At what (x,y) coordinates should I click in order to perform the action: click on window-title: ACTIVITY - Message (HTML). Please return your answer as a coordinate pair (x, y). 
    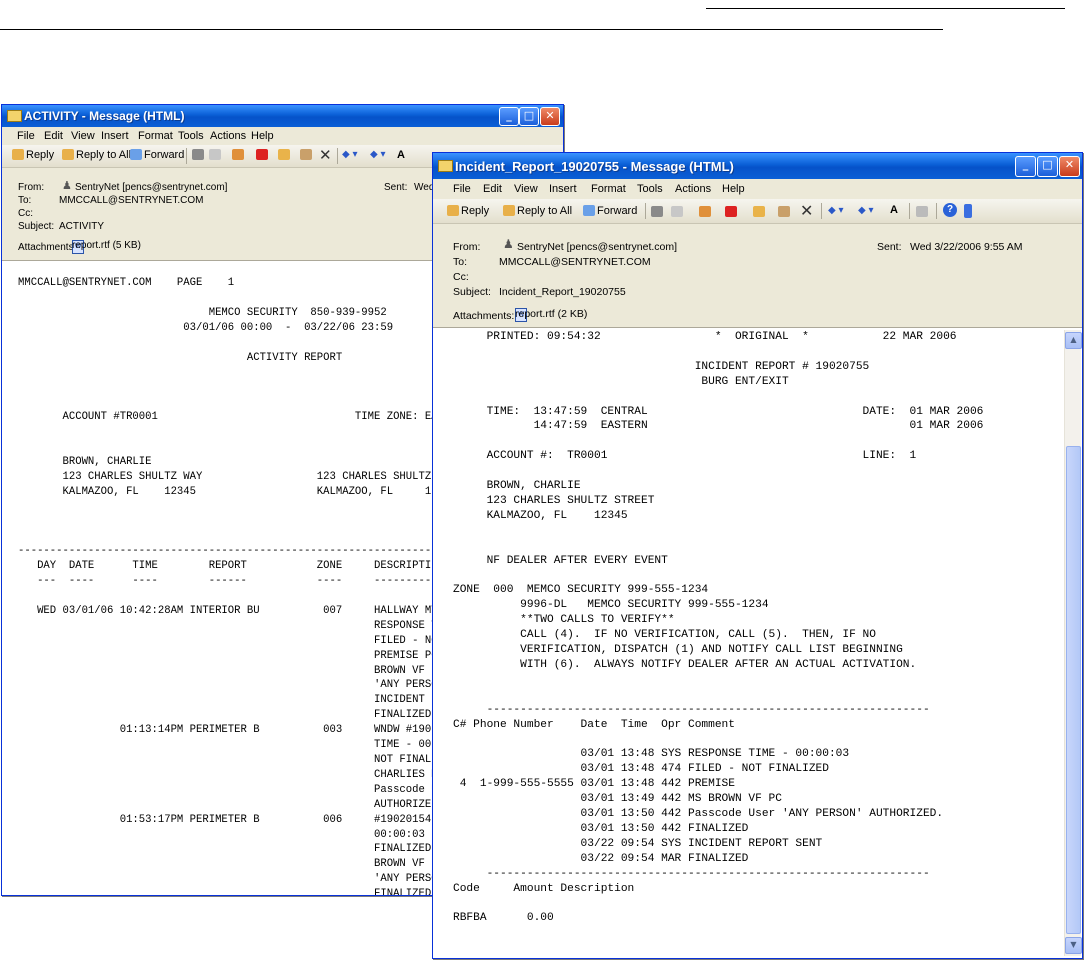
    Looking at the image, I should click on (104, 116).